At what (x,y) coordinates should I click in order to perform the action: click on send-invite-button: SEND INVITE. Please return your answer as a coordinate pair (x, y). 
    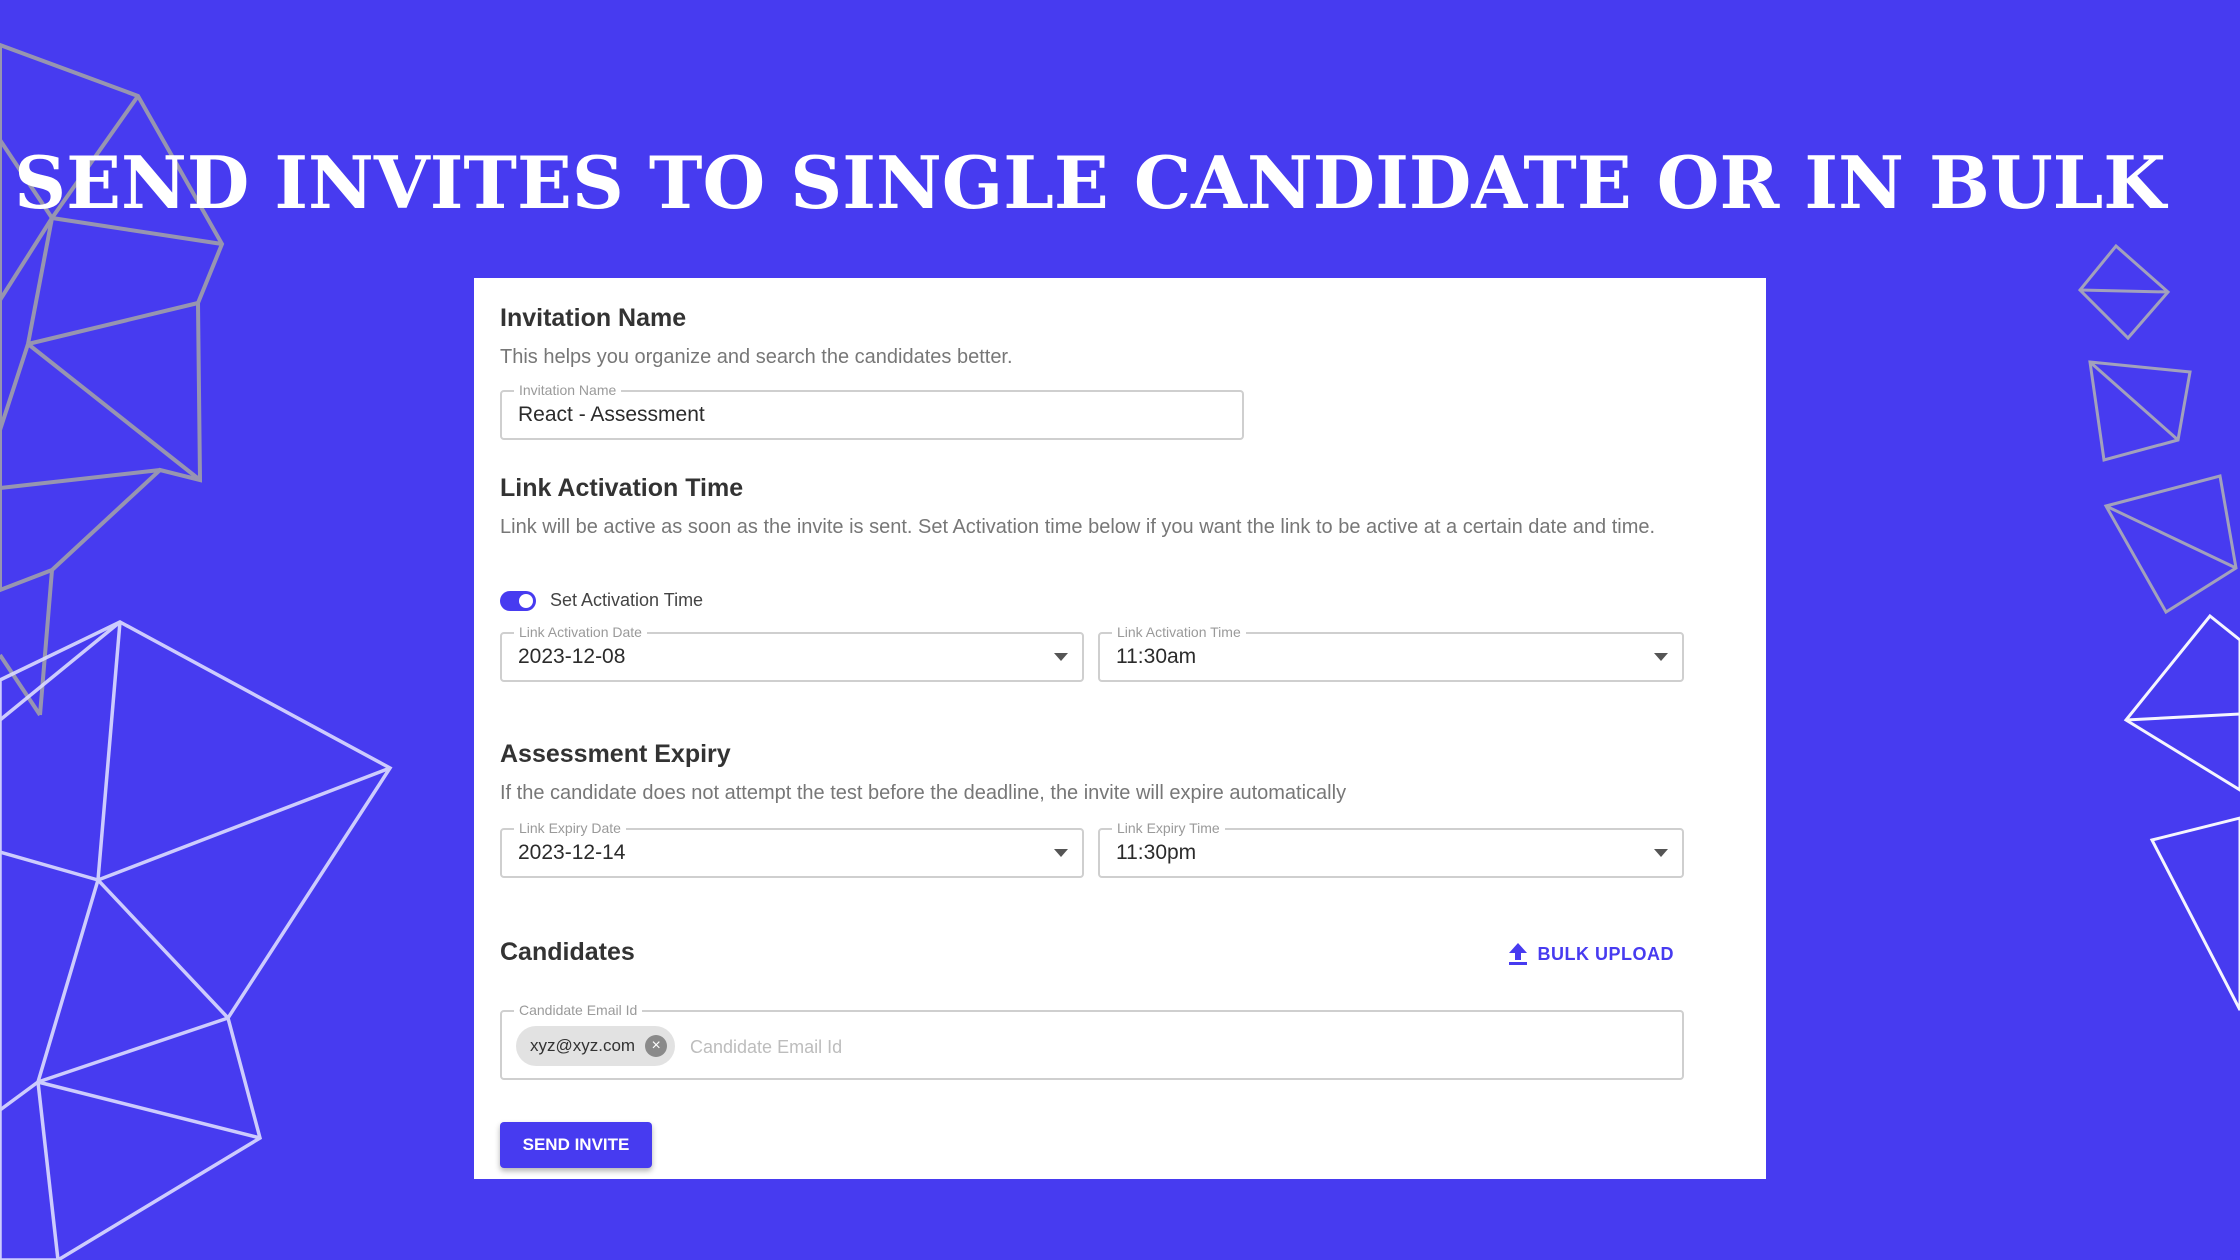
    Looking at the image, I should click on (576, 1145).